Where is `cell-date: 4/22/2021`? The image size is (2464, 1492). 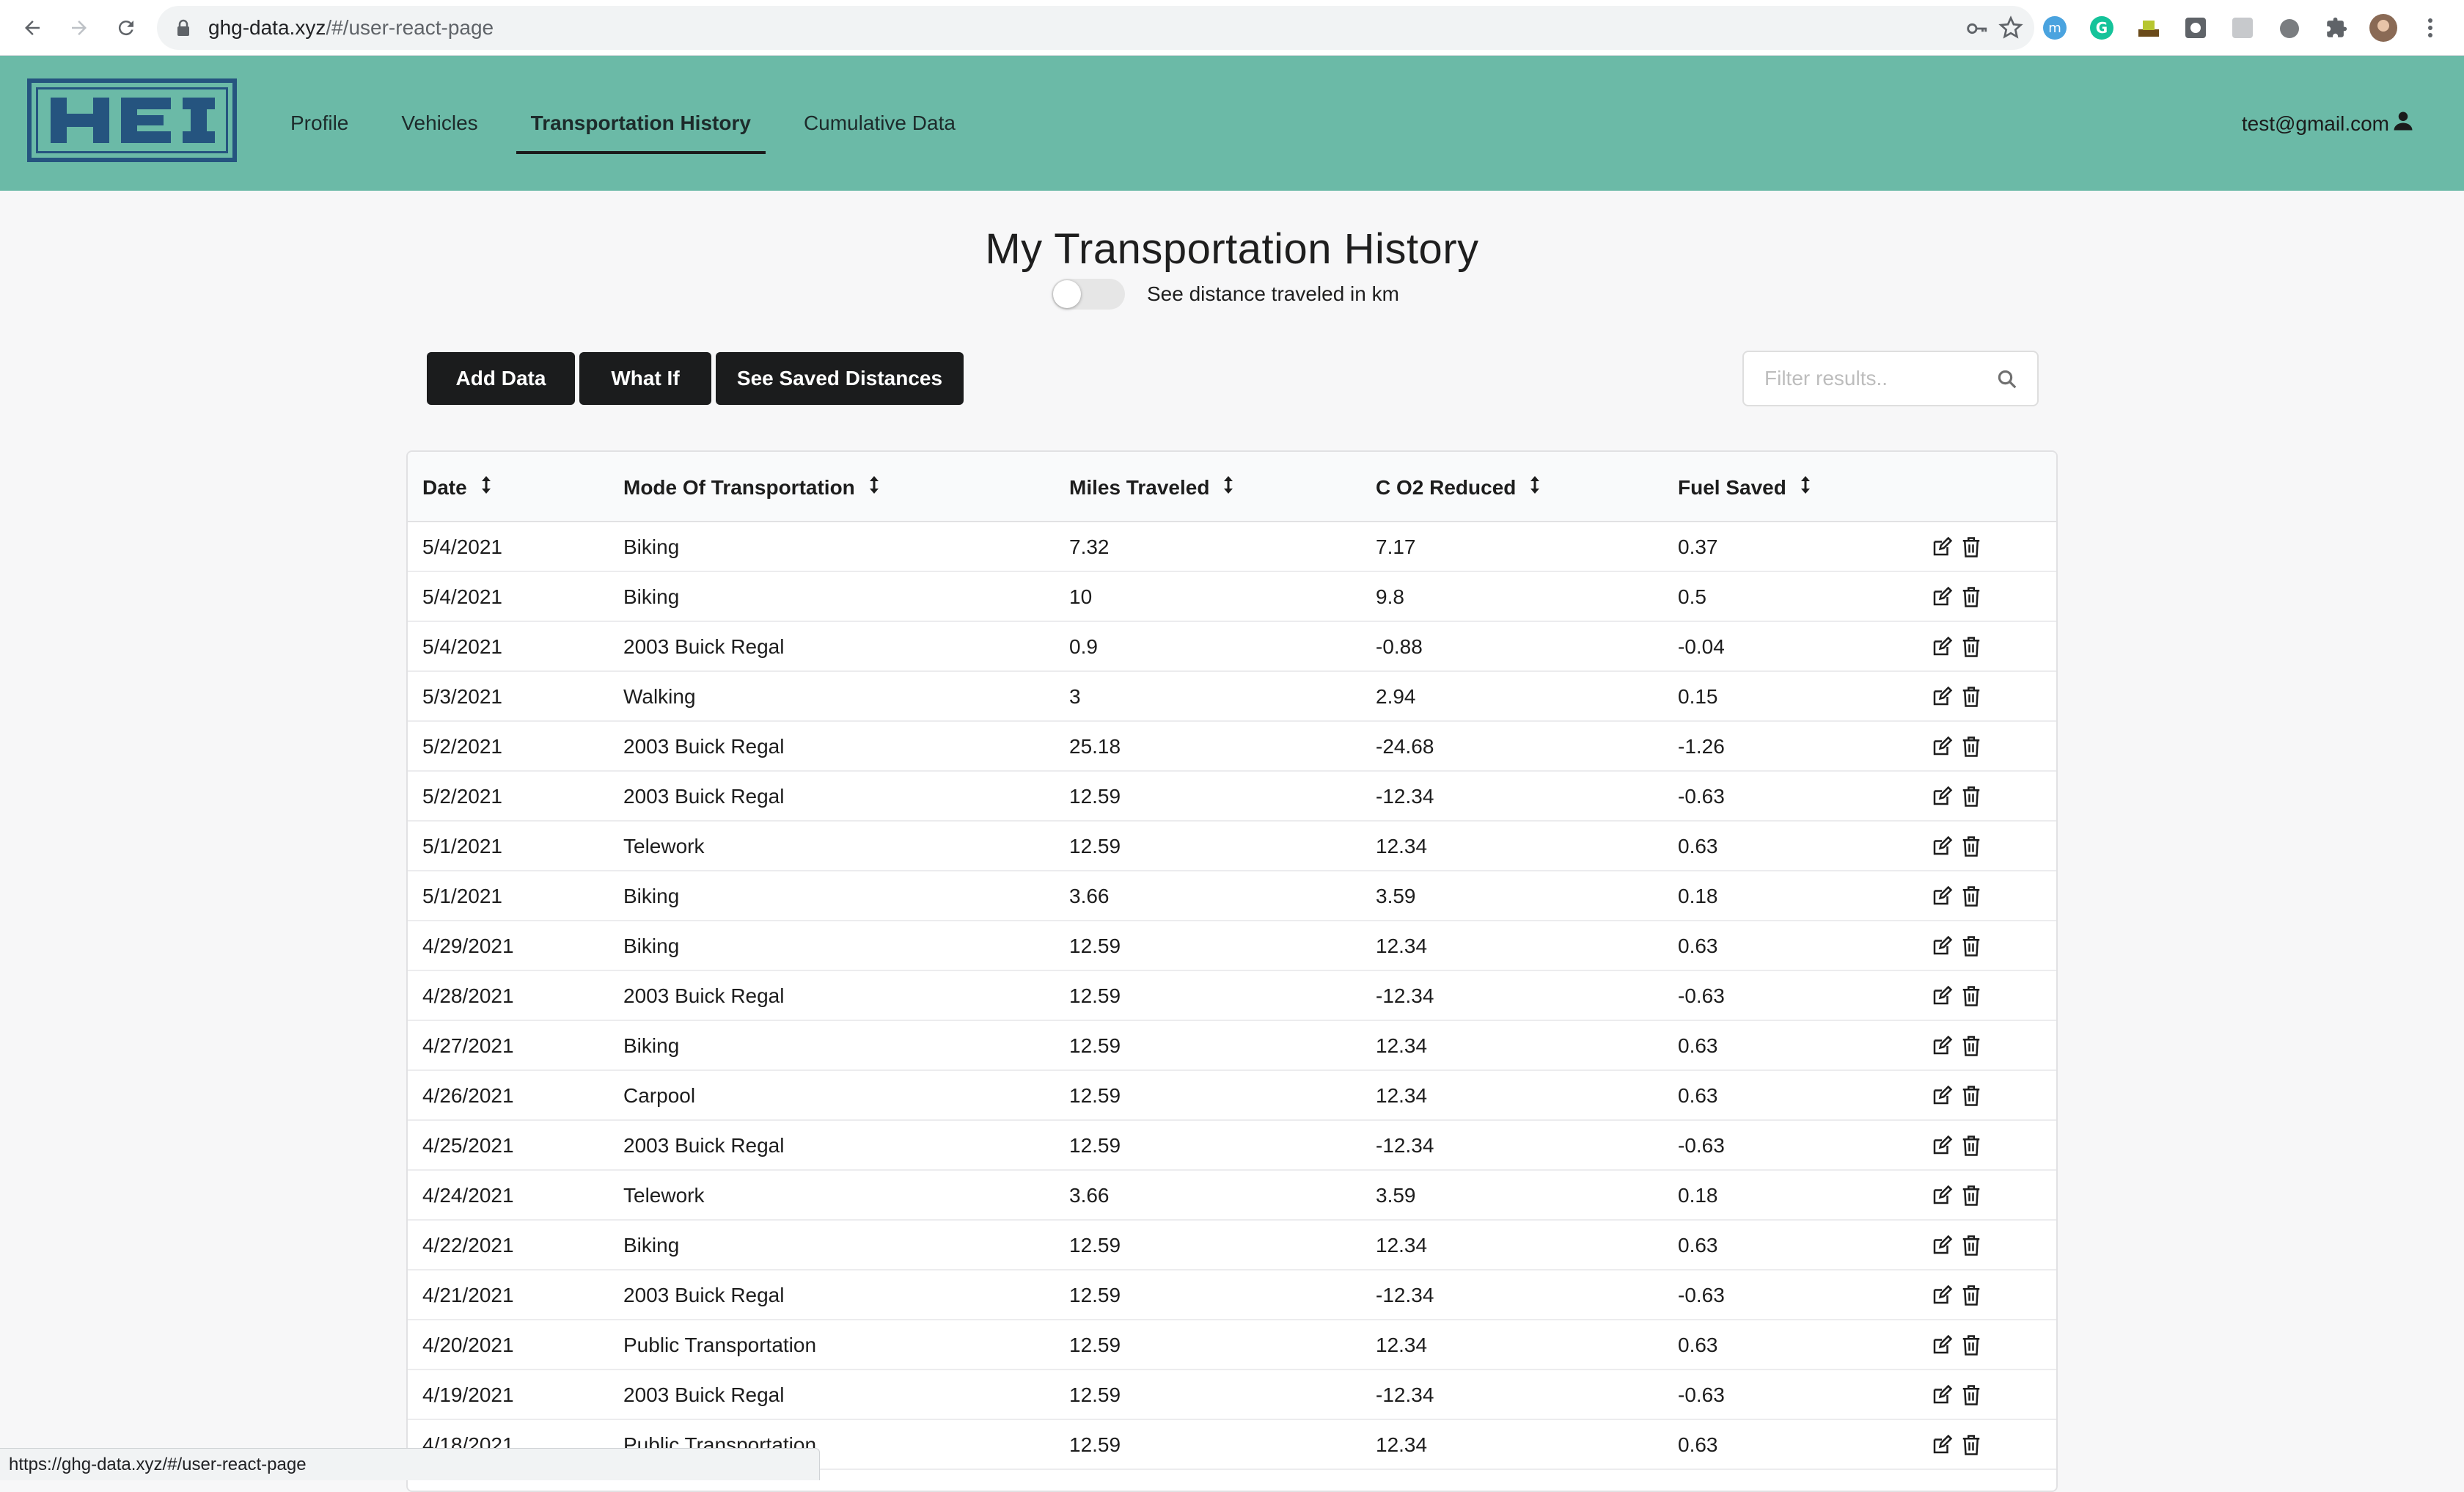
cell-date: 4/22/2021 is located at coordinates (468, 1245).